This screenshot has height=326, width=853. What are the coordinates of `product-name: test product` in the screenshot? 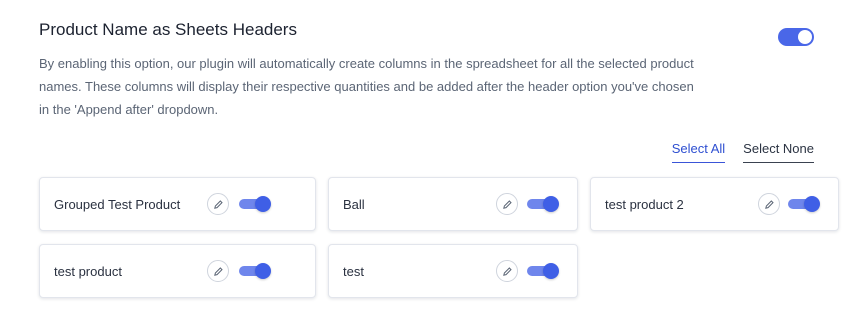 It's located at (88, 271).